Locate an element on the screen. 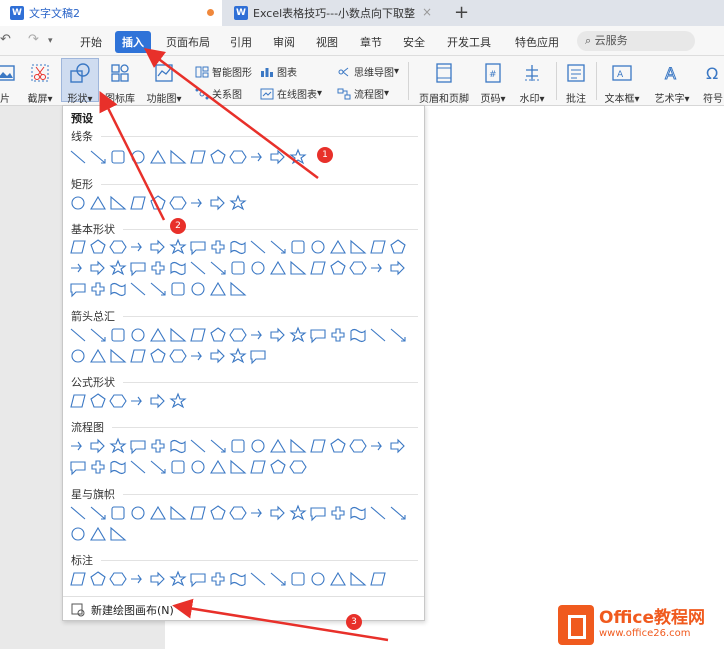  office26-logo: Office教程网 www.office26.com is located at coordinates (641, 624).